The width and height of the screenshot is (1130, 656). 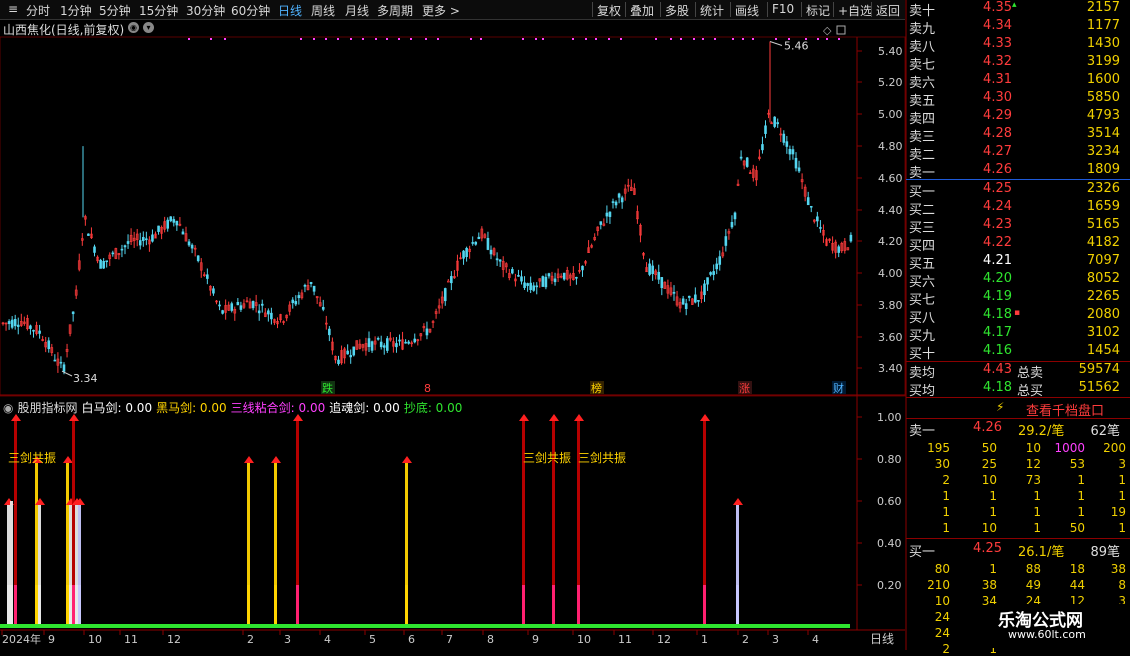 I want to click on watermark-url: www.60lt.com, so click(x=1047, y=634).